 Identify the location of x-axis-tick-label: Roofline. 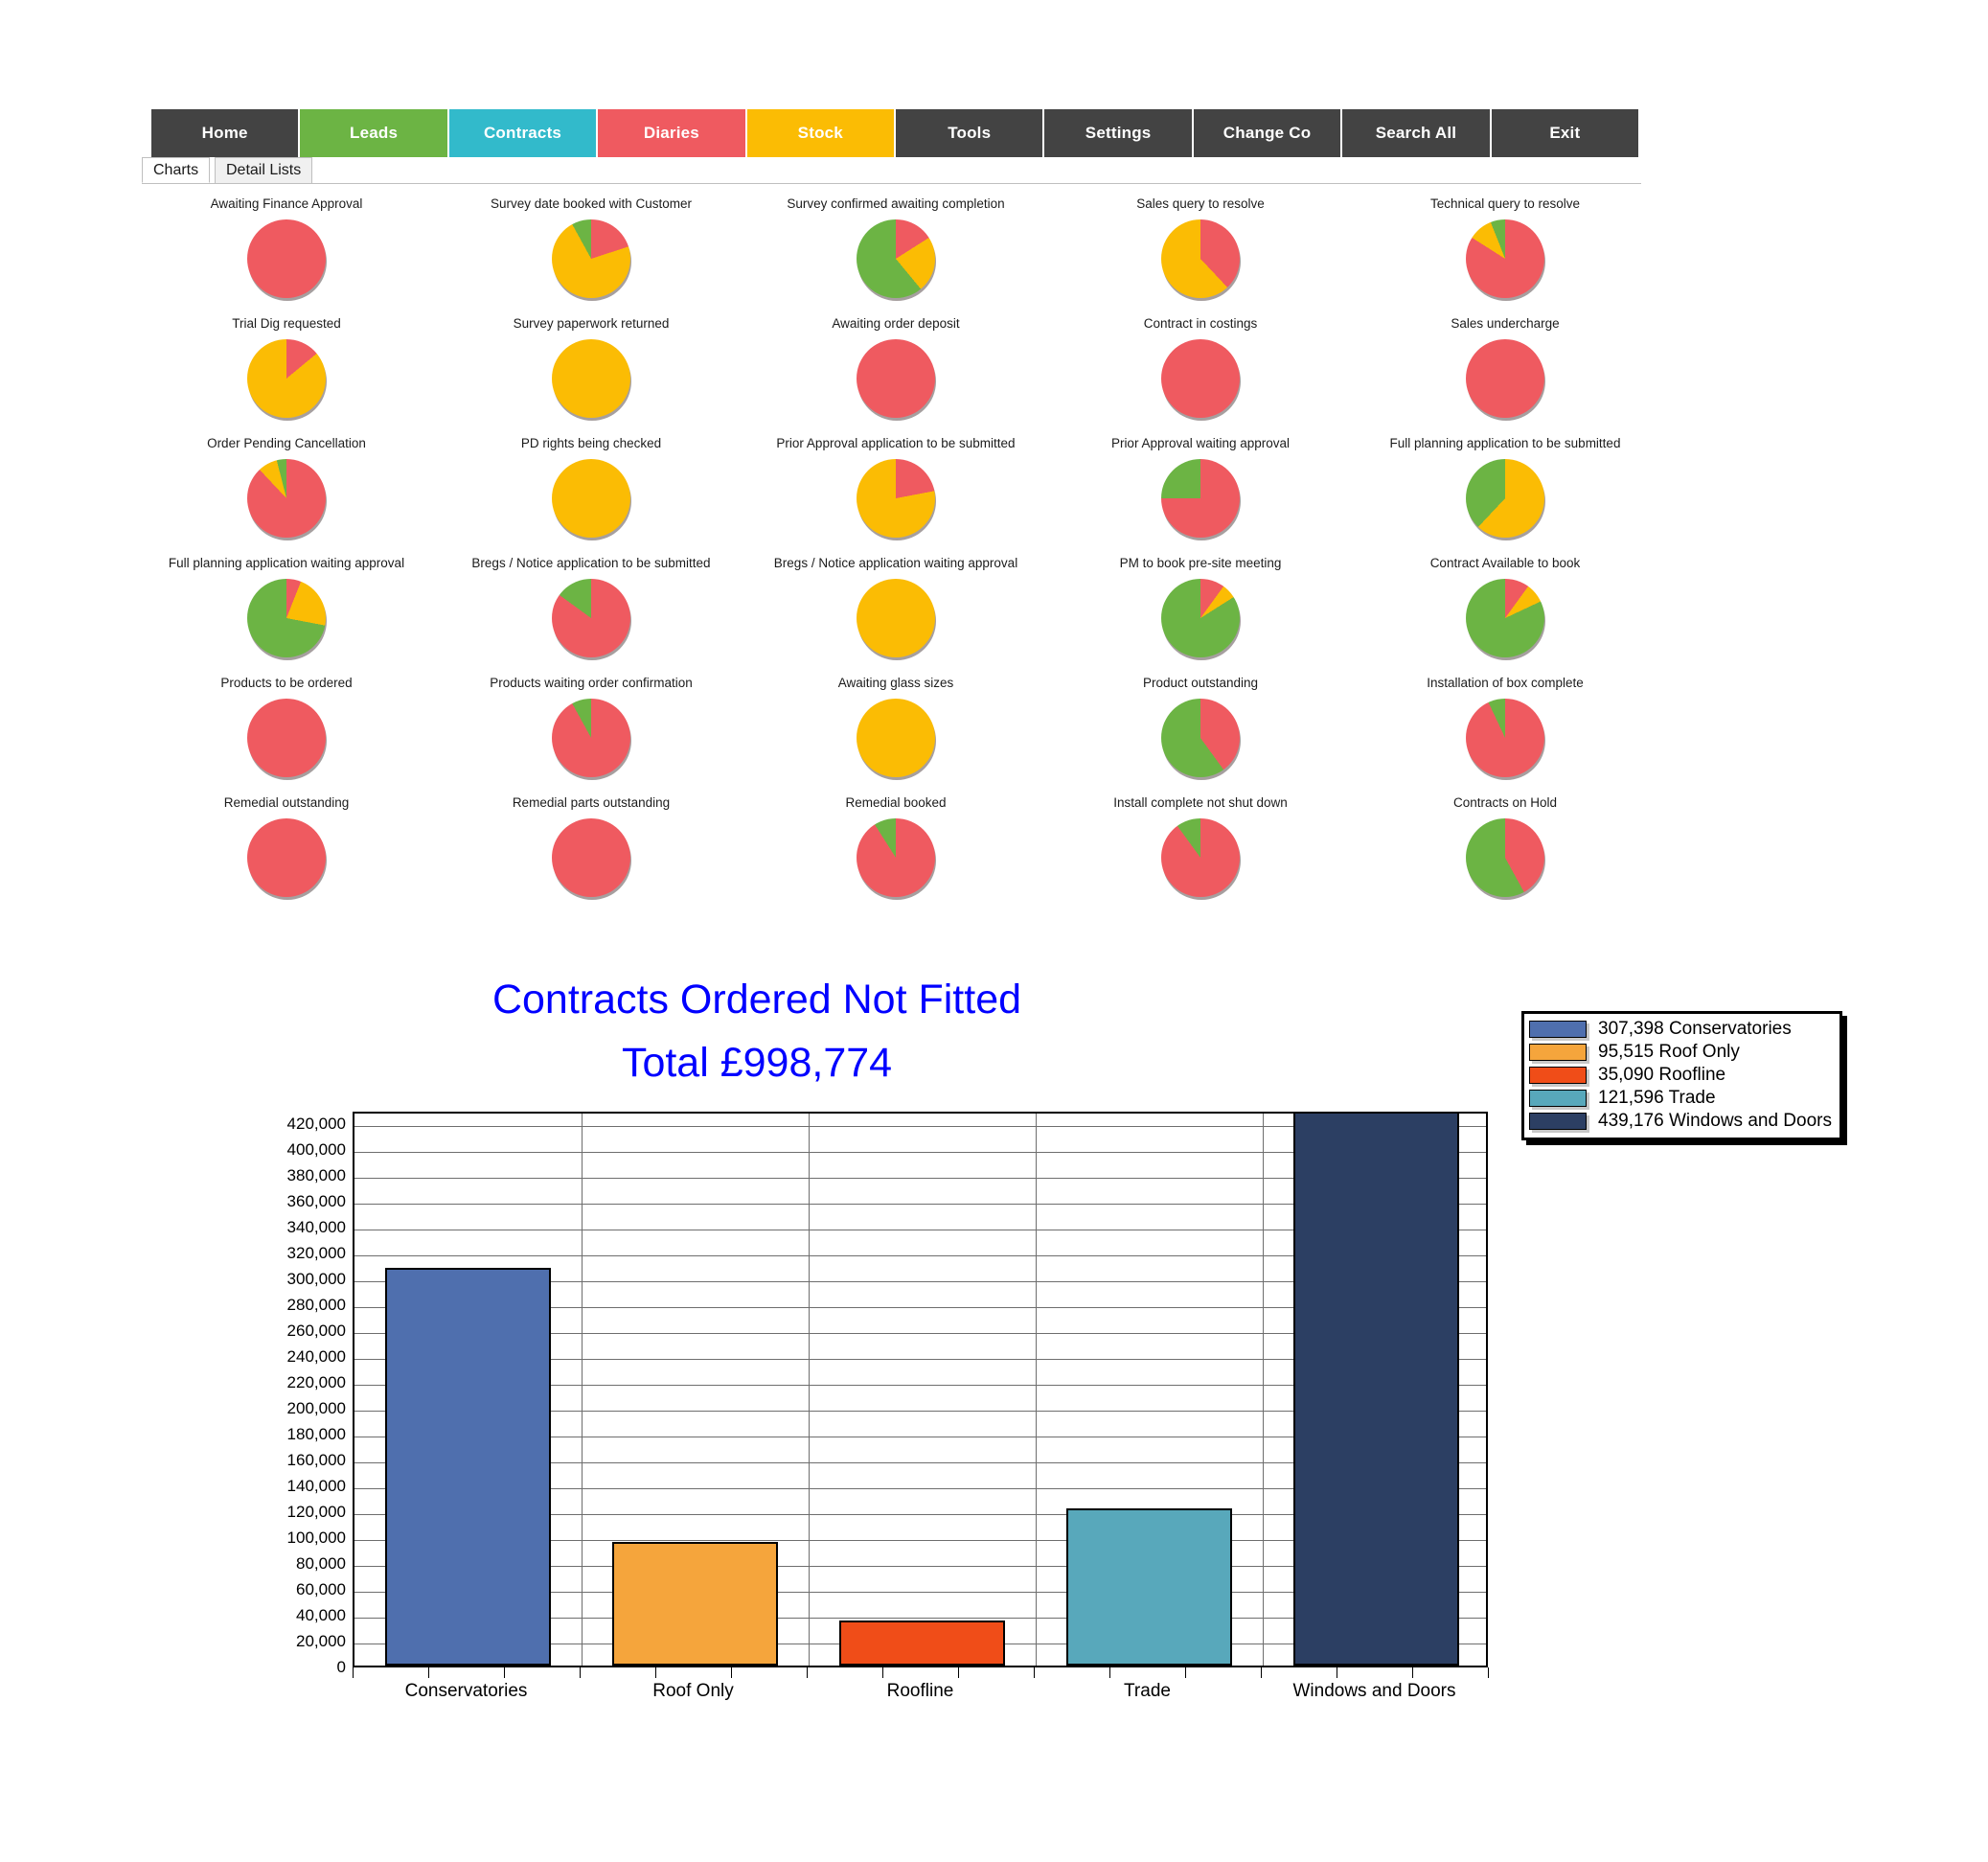
(920, 1691).